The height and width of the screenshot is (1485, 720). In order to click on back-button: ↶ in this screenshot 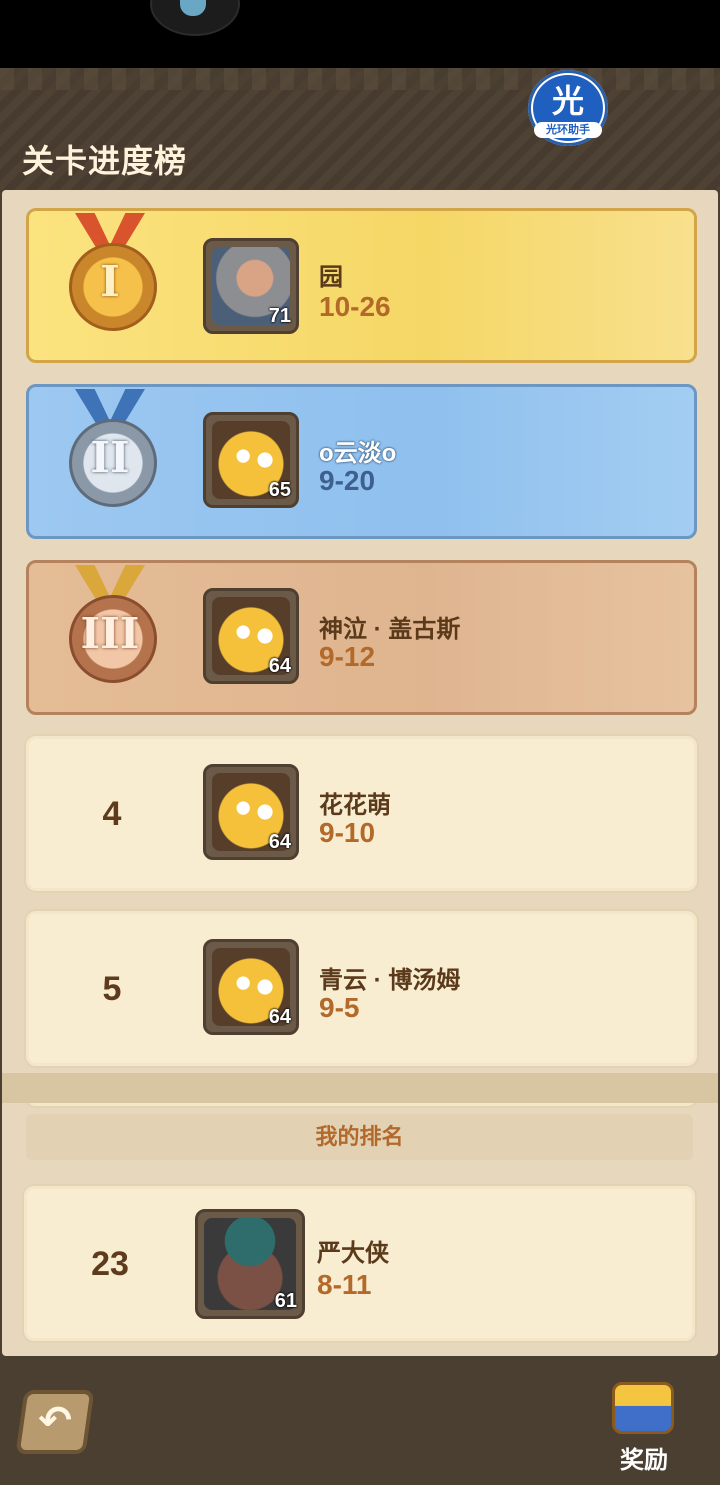, I will do `click(55, 1422)`.